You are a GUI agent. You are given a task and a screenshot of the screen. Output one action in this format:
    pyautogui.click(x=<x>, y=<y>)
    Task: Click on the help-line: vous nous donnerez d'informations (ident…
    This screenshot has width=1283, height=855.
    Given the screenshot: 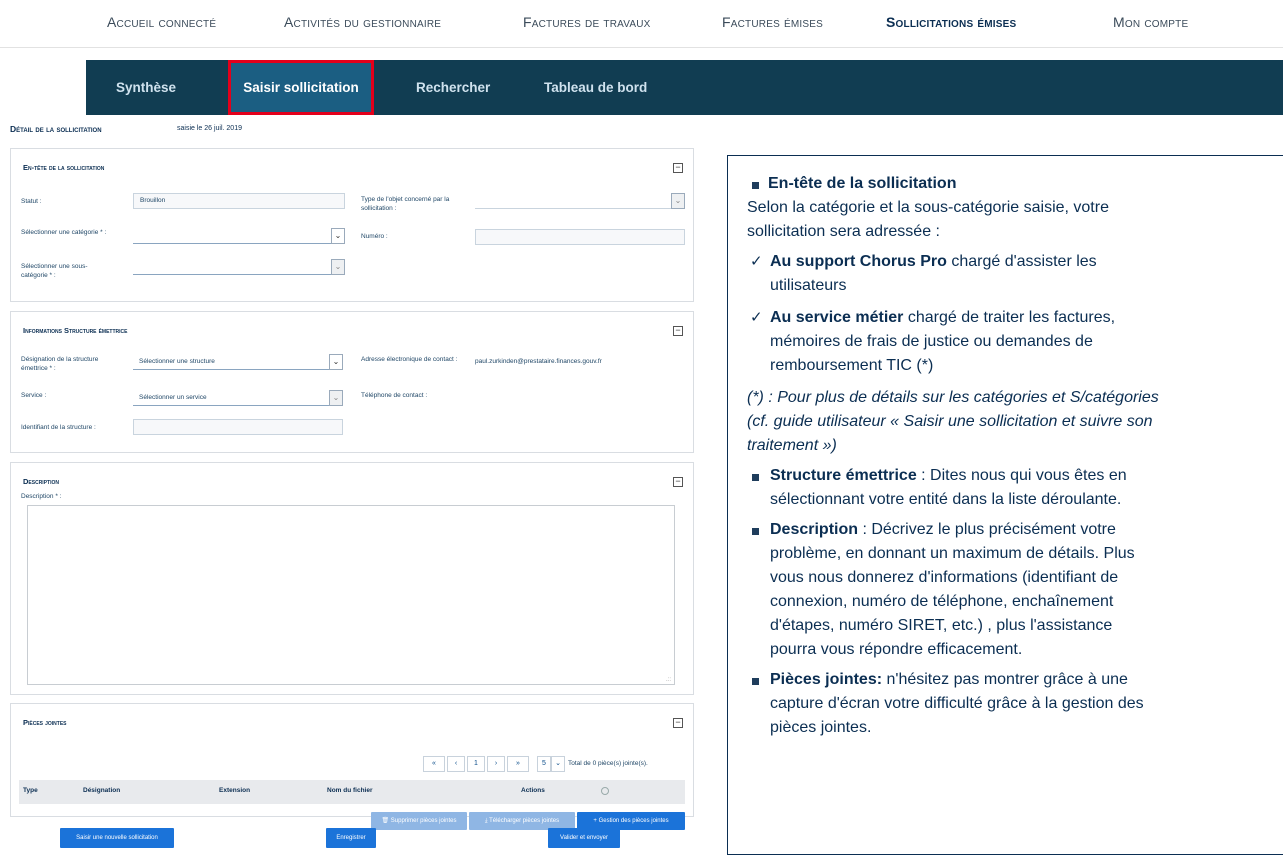 What is the action you would take?
    pyautogui.click(x=944, y=577)
    